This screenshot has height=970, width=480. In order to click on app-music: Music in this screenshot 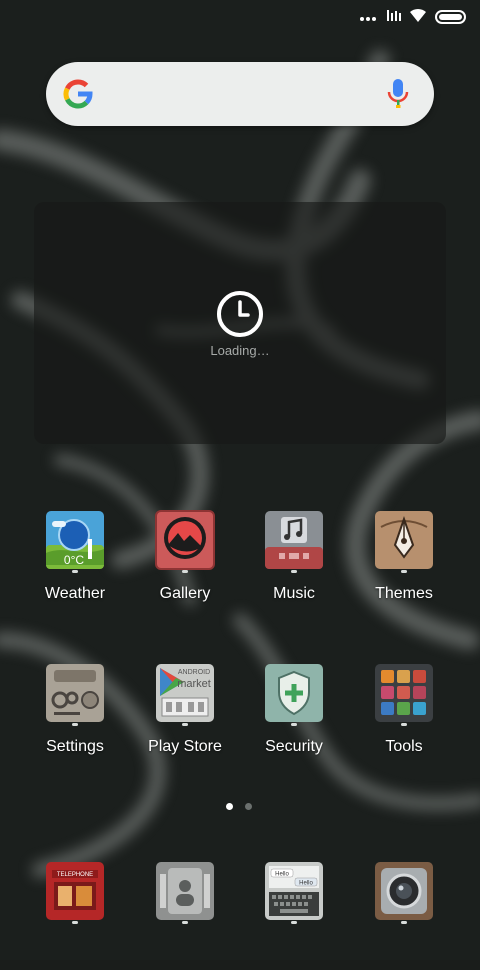, I will do `click(294, 564)`.